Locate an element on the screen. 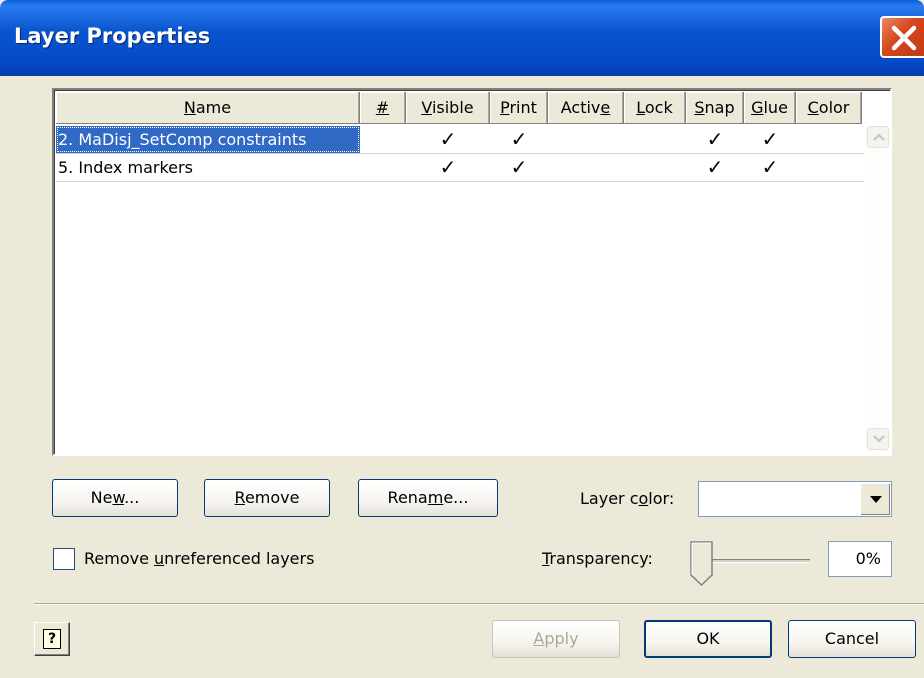 This screenshot has height=678, width=924. column-header-snap: Snap is located at coordinates (715, 108).